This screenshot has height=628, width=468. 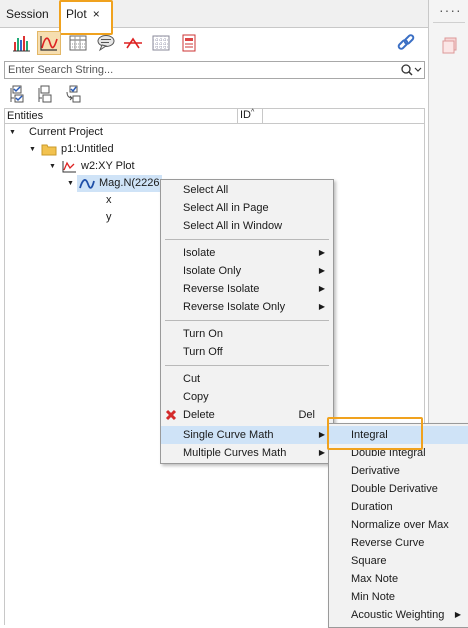 What do you see at coordinates (247, 253) in the screenshot?
I see `menu-item-isolate: Isolate ▶` at bounding box center [247, 253].